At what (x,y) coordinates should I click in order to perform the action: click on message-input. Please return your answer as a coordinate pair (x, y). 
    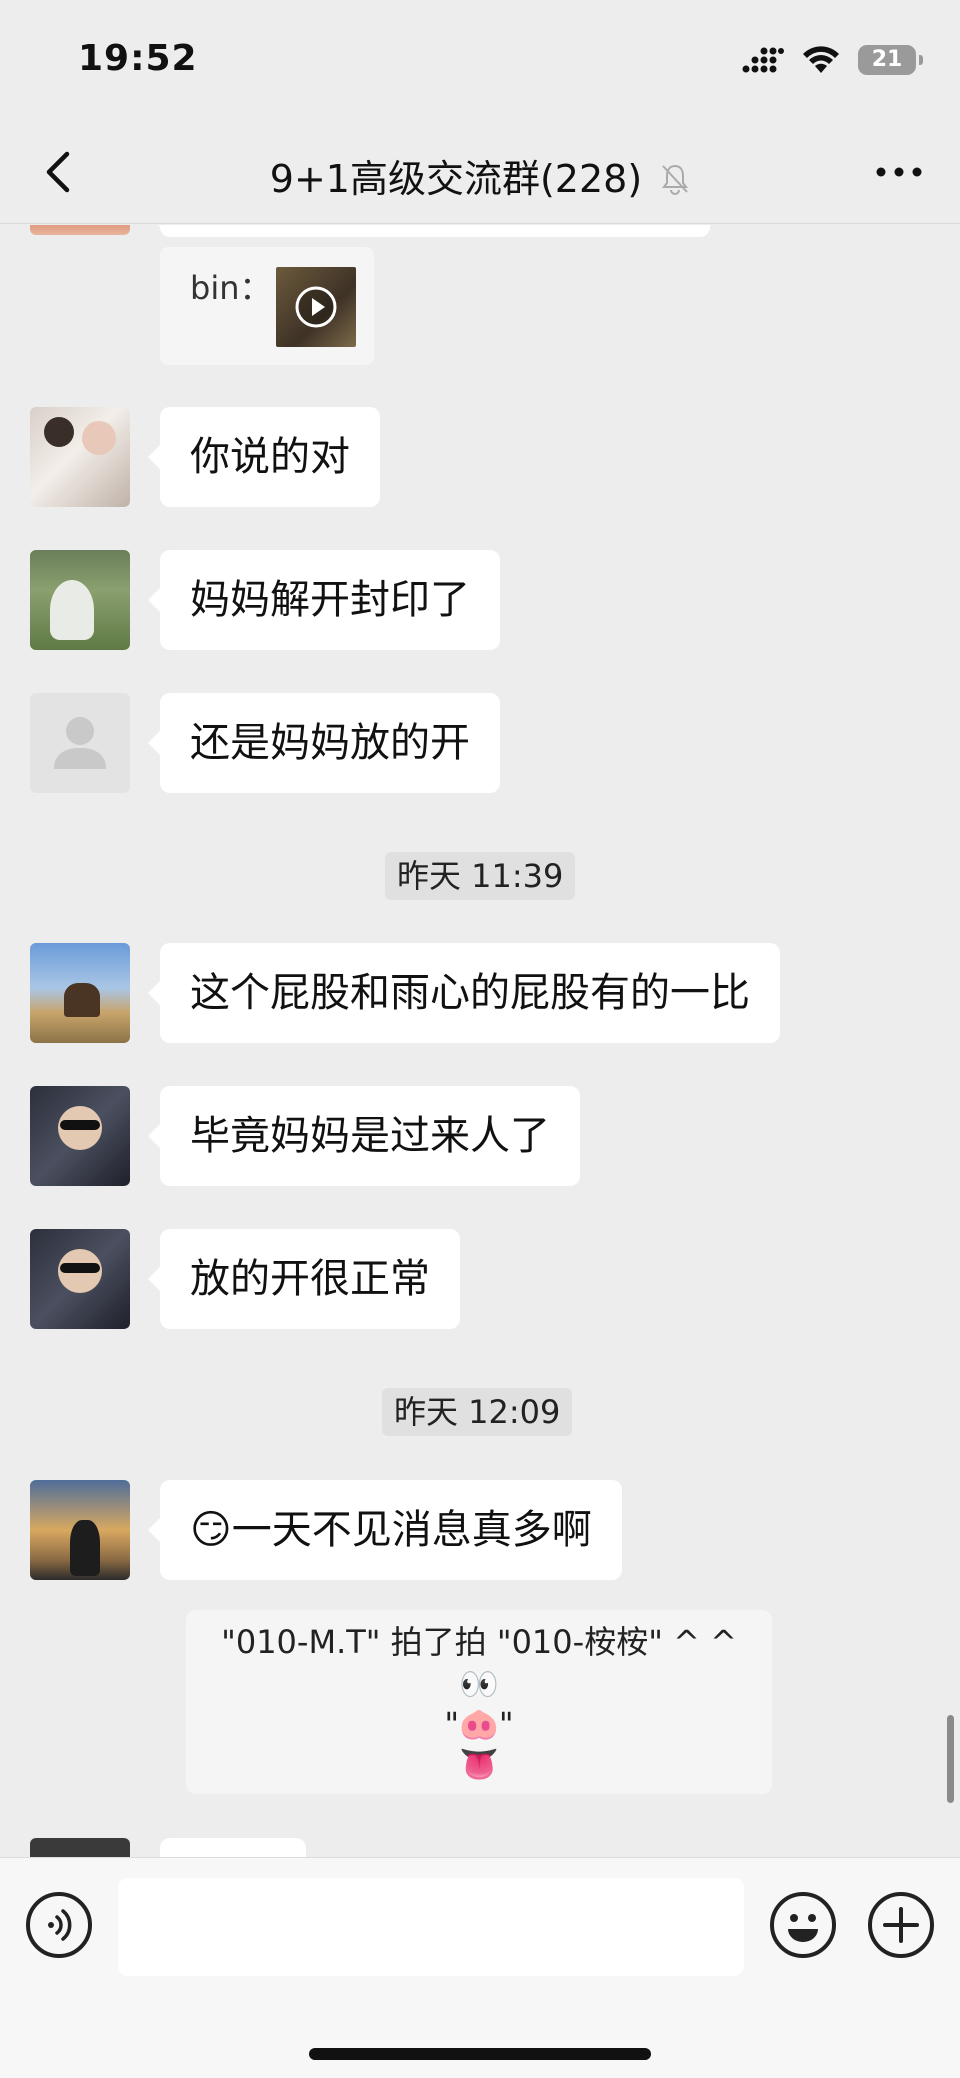
    Looking at the image, I should click on (431, 1927).